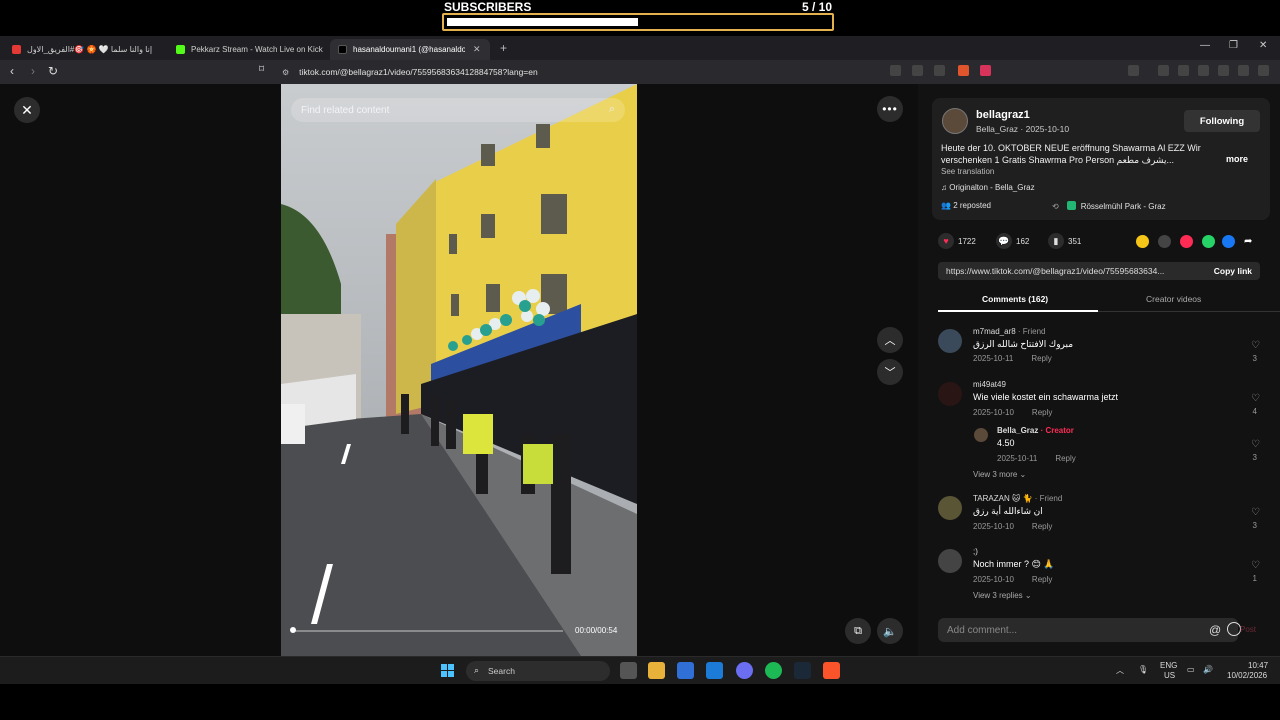  I want to click on media-icon, so click(1163, 70).